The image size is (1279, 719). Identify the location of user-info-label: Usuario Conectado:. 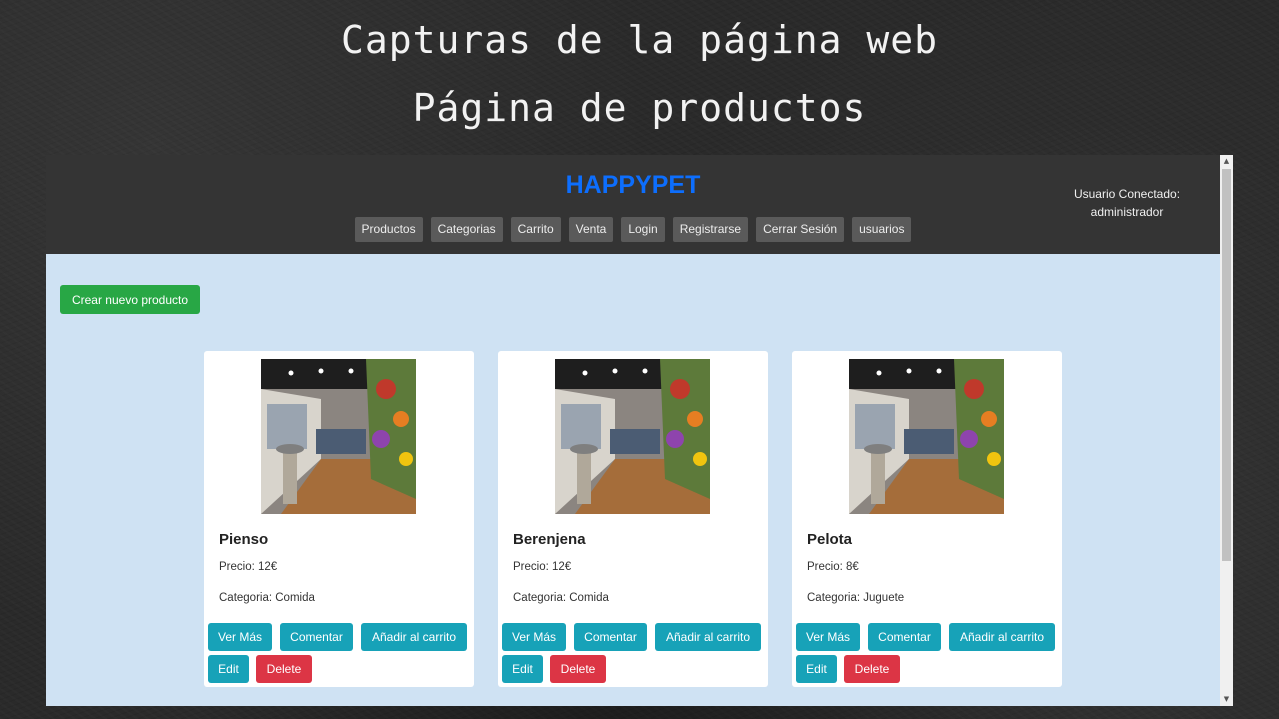
(1127, 194).